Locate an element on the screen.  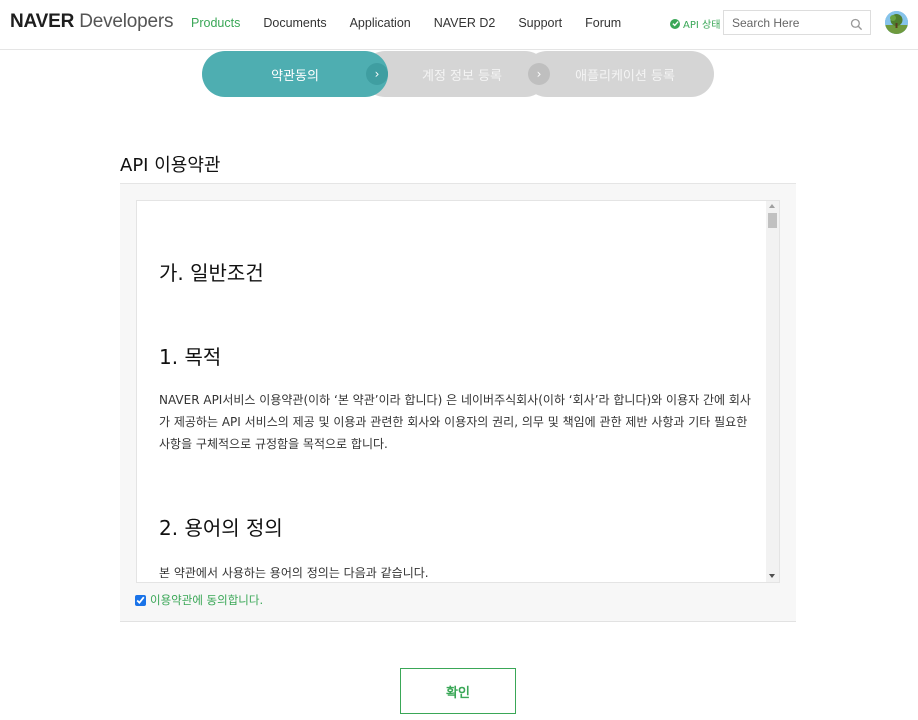
naver-developers-logo: NAVER Developers is located at coordinates (92, 22).